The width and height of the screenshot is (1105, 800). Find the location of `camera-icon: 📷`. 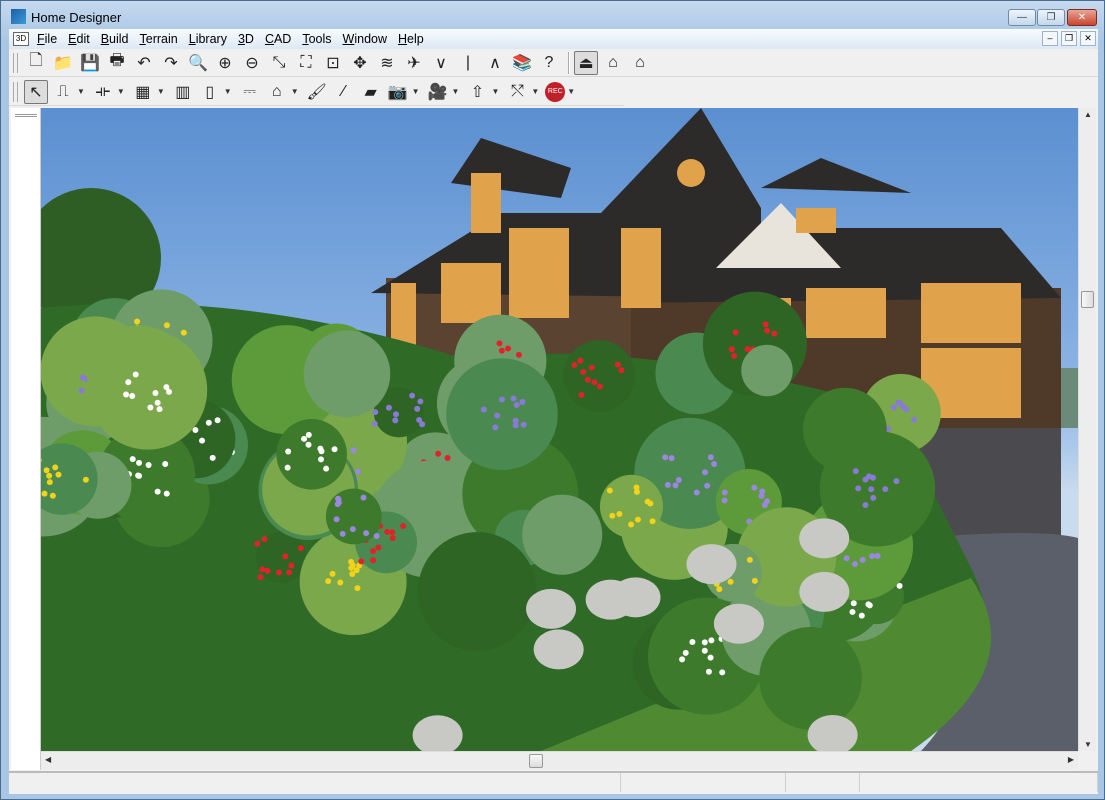

camera-icon: 📷 is located at coordinates (398, 92).